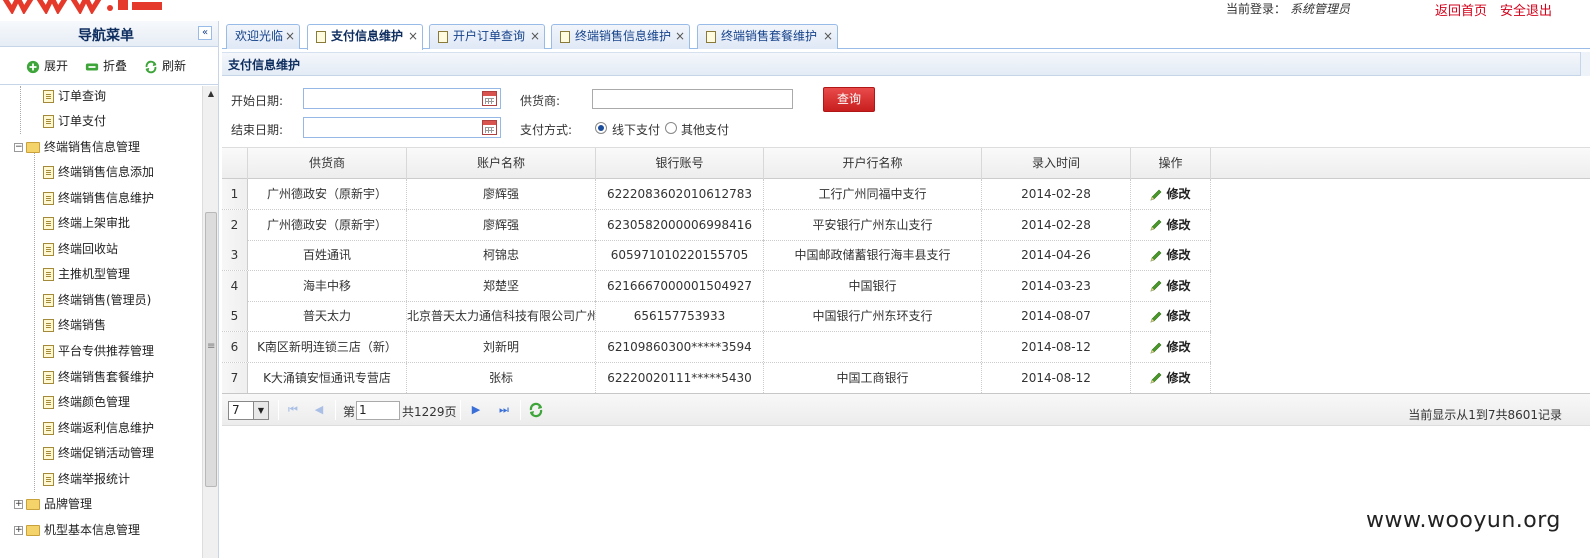 The width and height of the screenshot is (1590, 558). I want to click on expand-button: 展开, so click(46, 65).